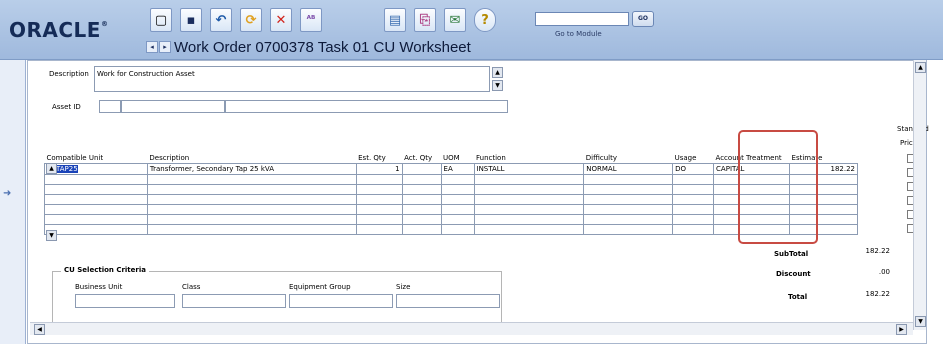 This screenshot has width=943, height=344. Describe the element at coordinates (901, 329) in the screenshot. I see `scroll-right-icon: ▶` at that location.